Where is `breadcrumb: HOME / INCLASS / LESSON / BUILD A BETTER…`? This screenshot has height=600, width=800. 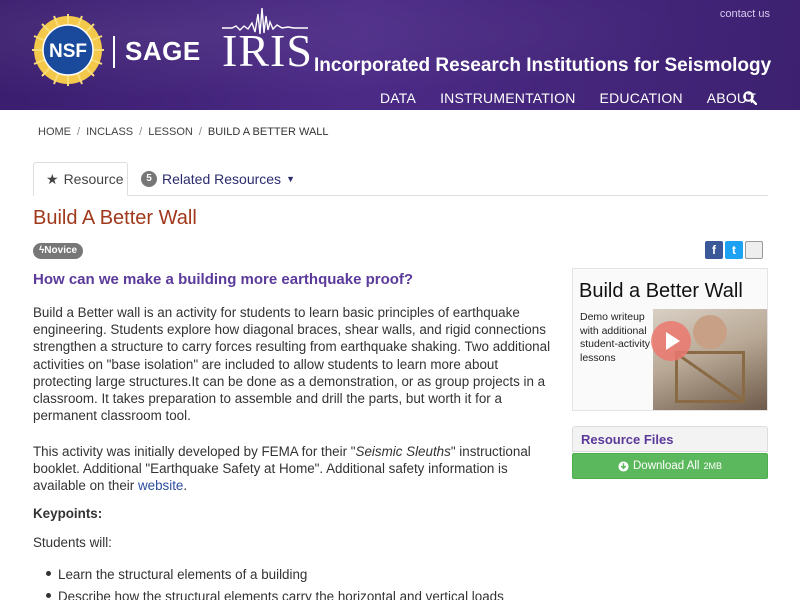
breadcrumb: HOME / INCLASS / LESSON / BUILD A BETTER… is located at coordinates (183, 132).